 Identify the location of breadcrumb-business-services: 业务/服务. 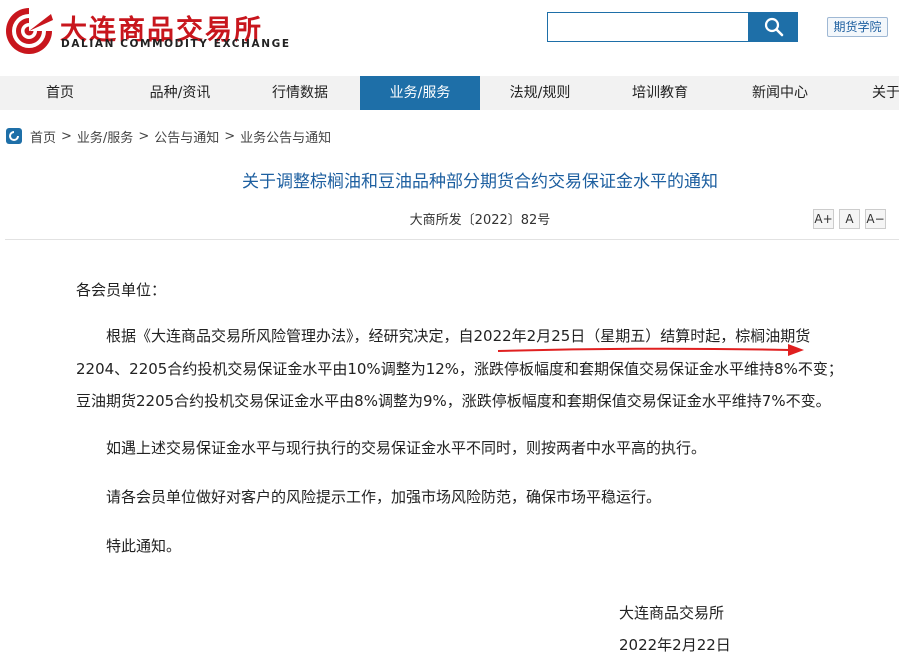
(105, 136).